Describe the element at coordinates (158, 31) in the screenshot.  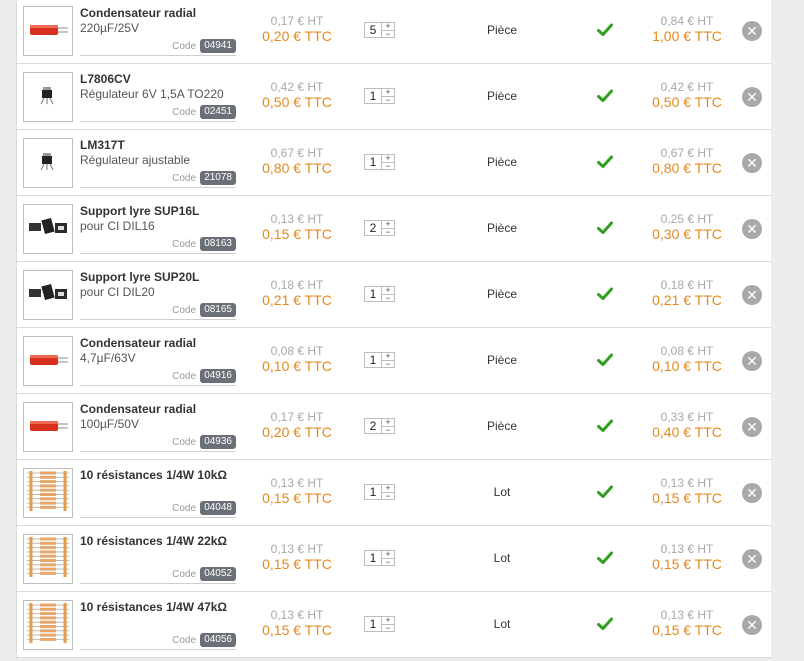
I see `product-info: Condensateur radial 220µF/25V Code 04941` at that location.